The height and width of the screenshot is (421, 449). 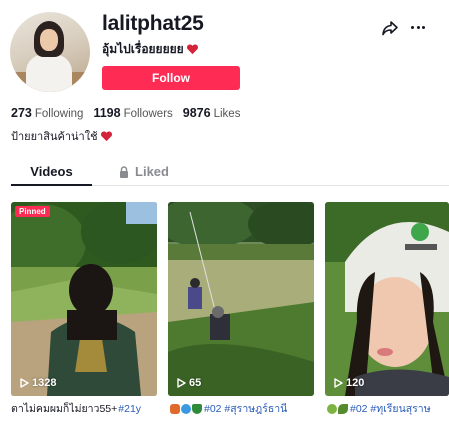 I want to click on video-thumbnail: 120, so click(x=387, y=299).